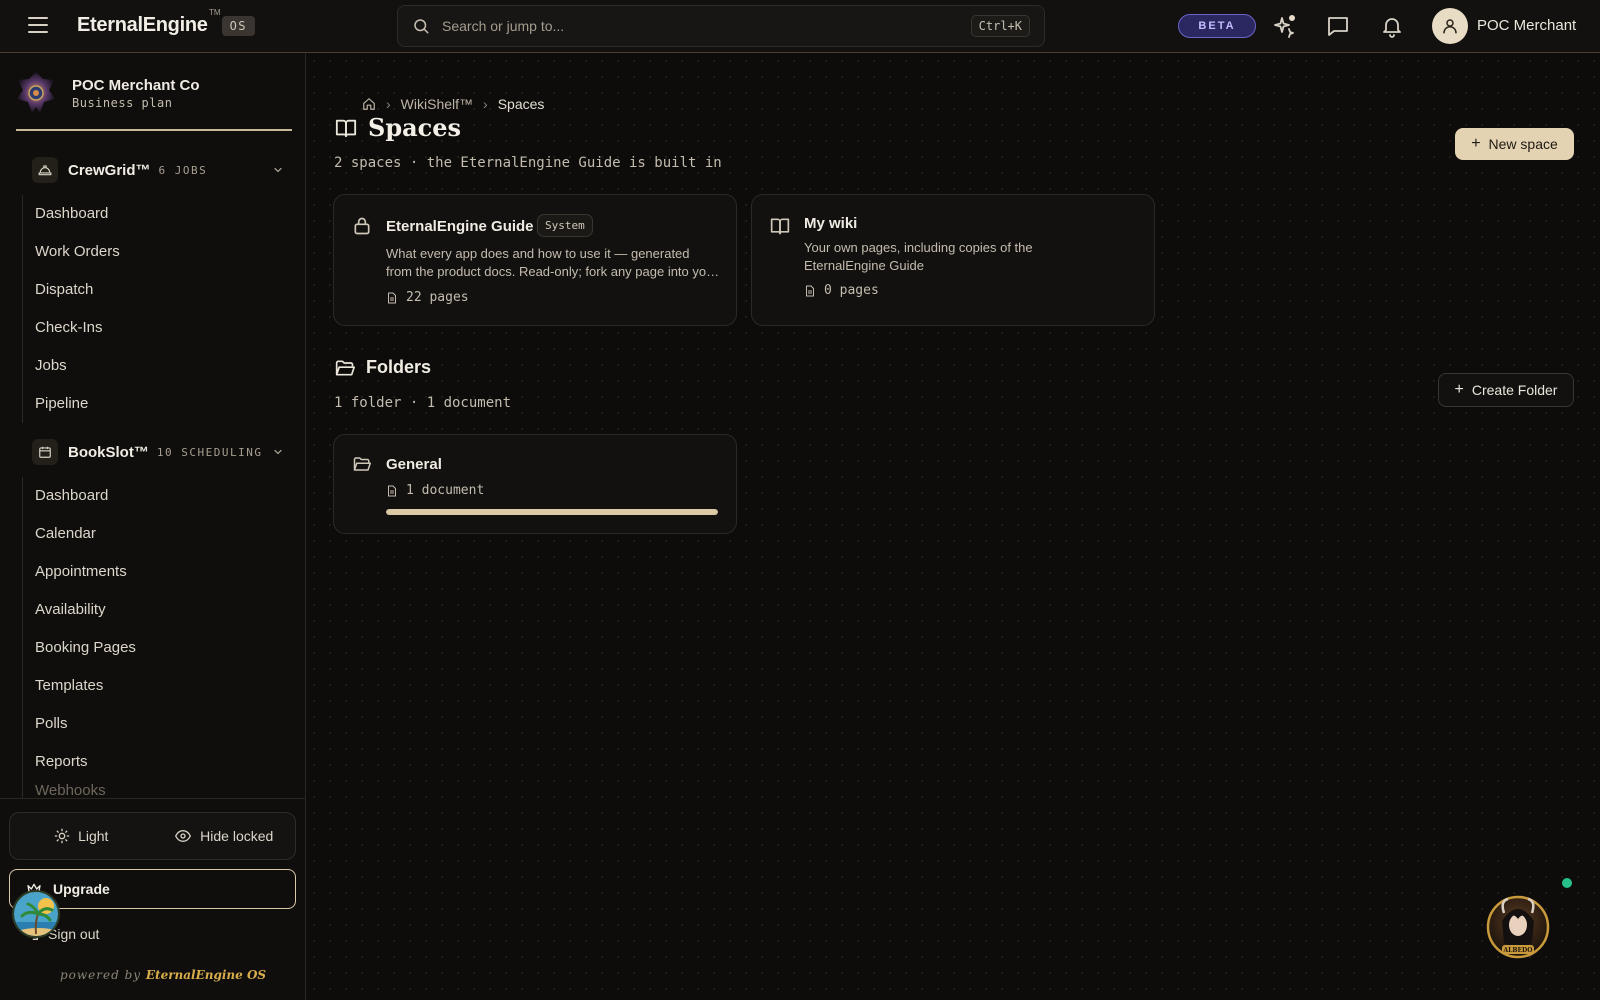 The image size is (1600, 1000). What do you see at coordinates (346, 128) in the screenshot?
I see `book-open-icon` at bounding box center [346, 128].